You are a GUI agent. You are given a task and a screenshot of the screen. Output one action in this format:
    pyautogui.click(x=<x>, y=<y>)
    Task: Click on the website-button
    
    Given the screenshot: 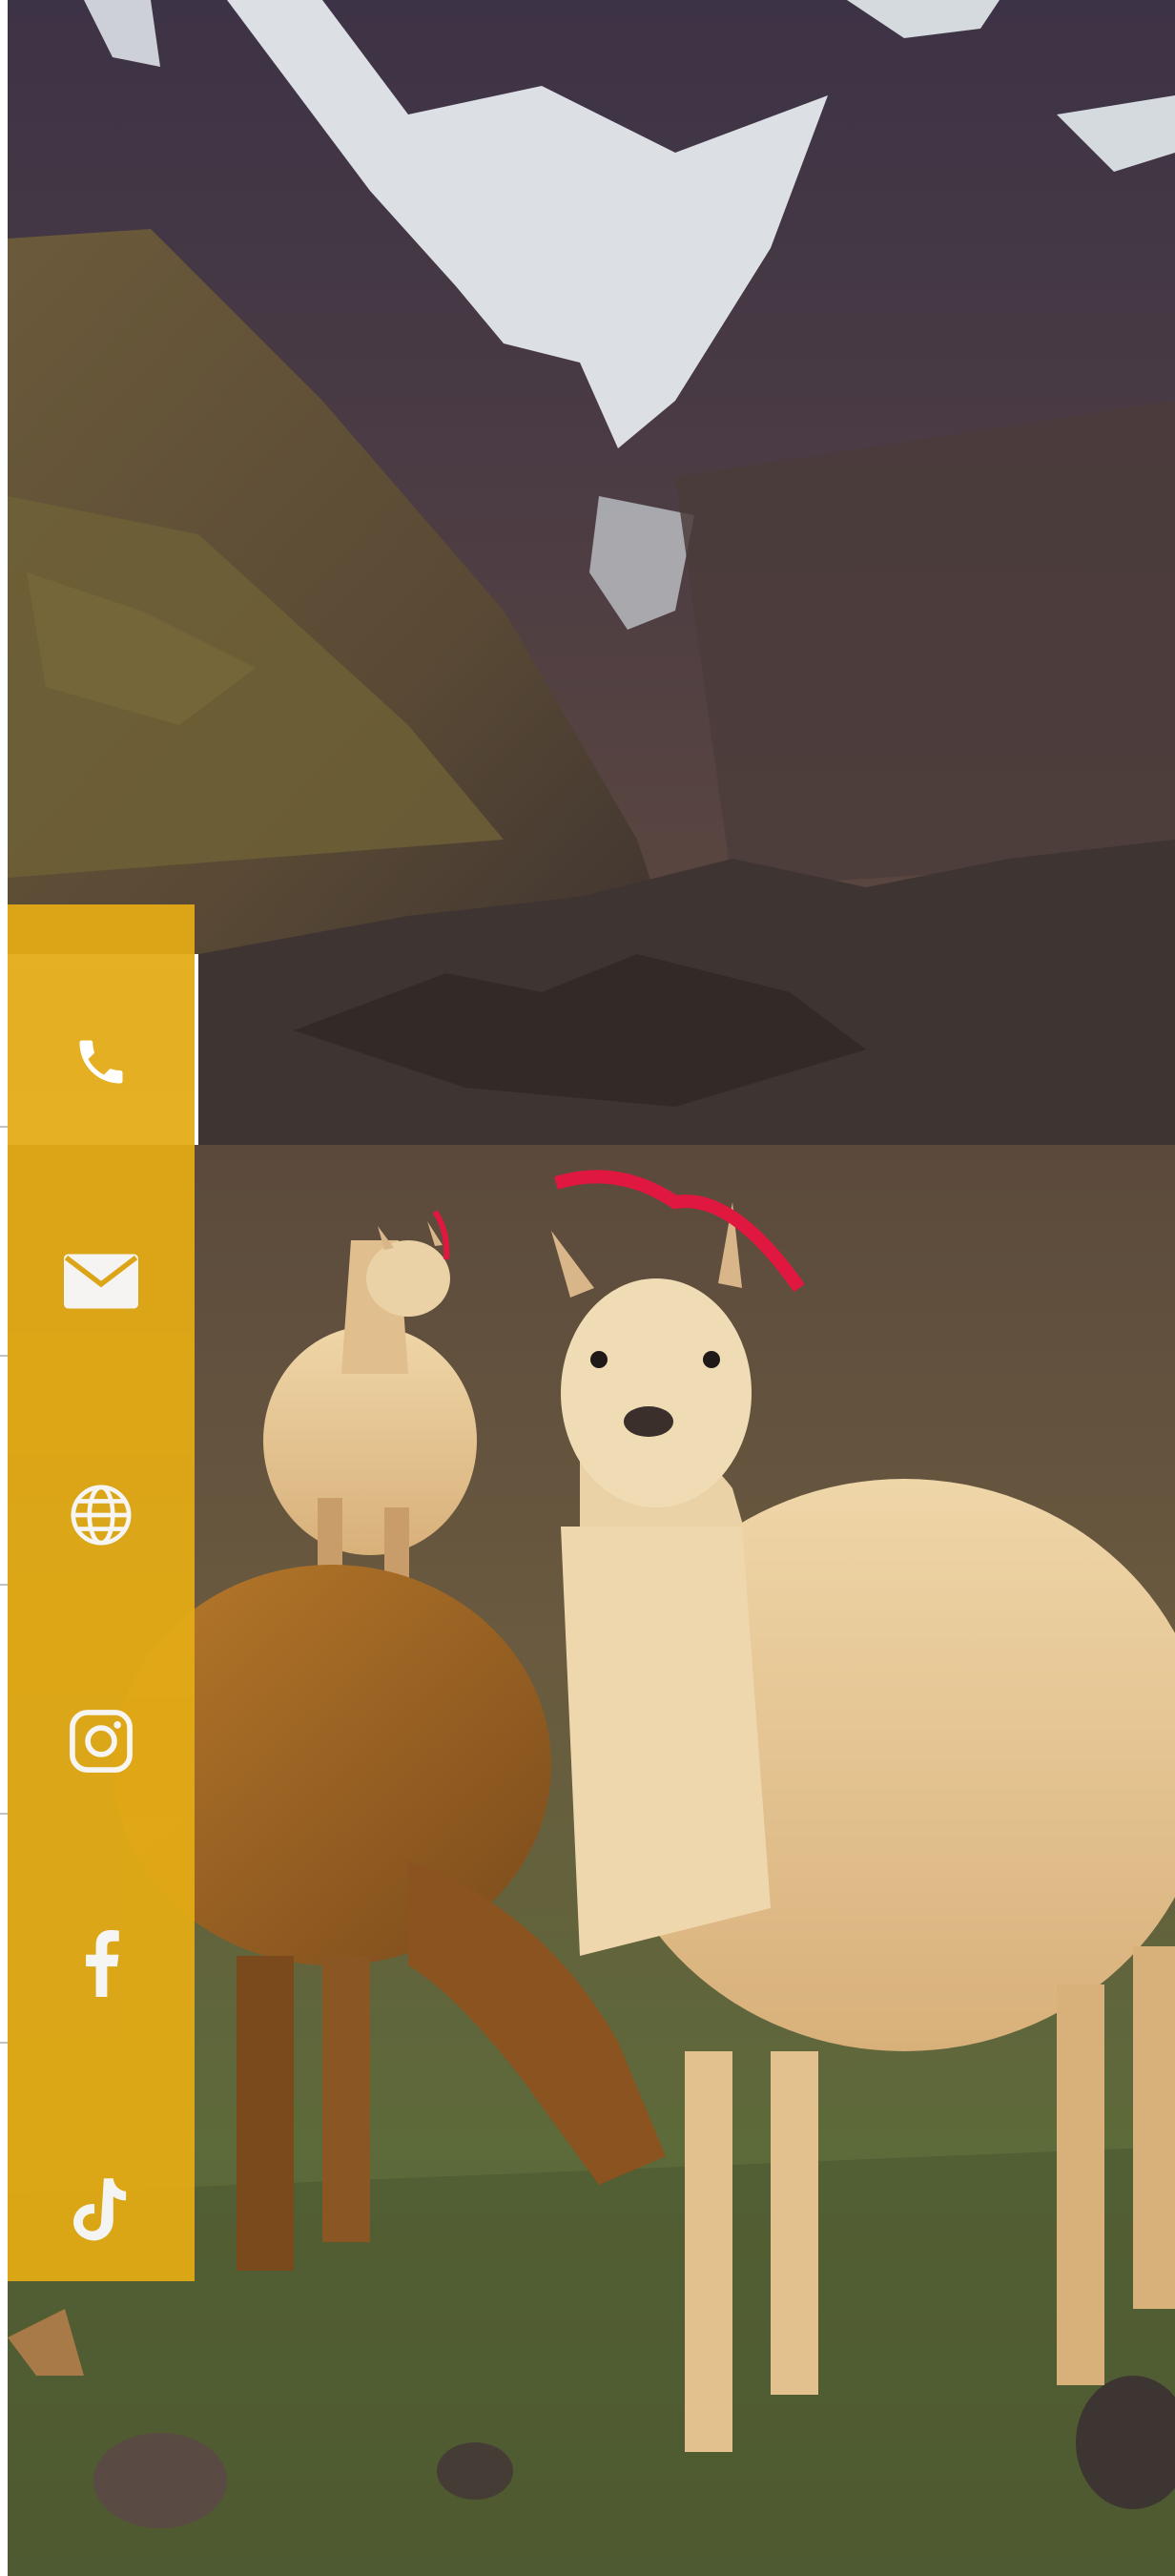 What is the action you would take?
    pyautogui.click(x=101, y=1515)
    